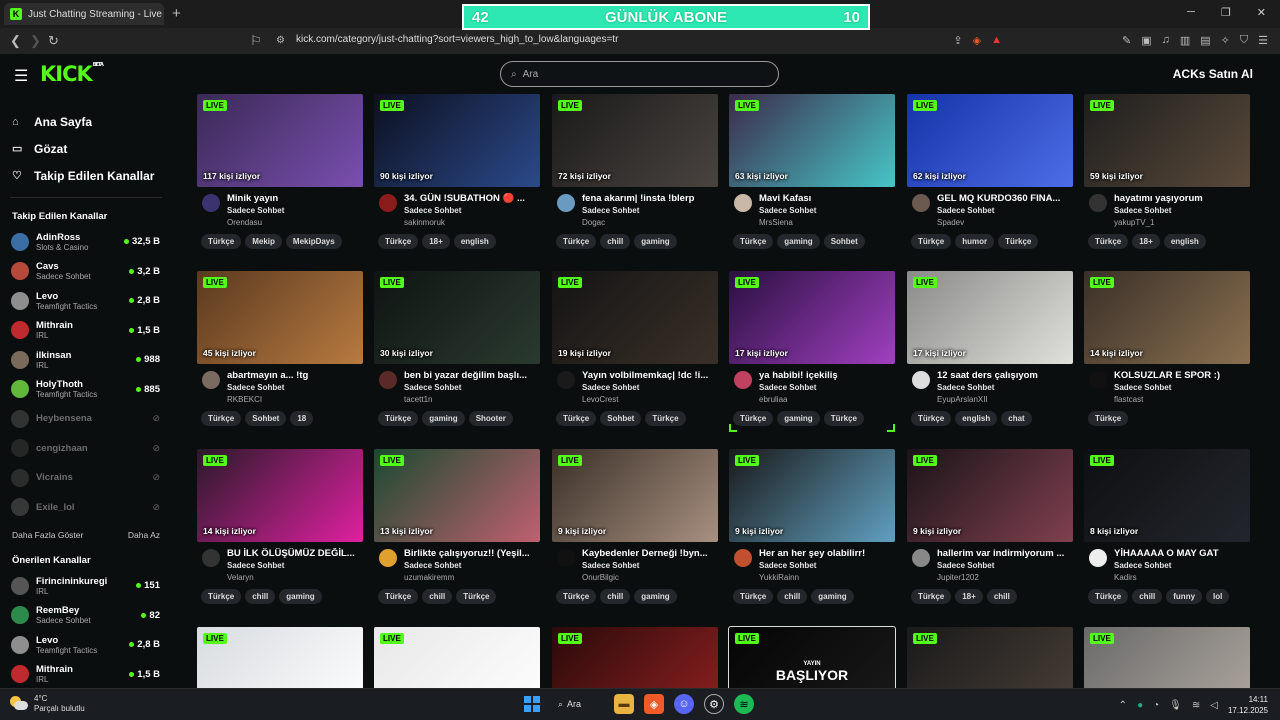 This screenshot has width=1280, height=720. What do you see at coordinates (1016, 418) in the screenshot?
I see `tag-chip: chat` at bounding box center [1016, 418].